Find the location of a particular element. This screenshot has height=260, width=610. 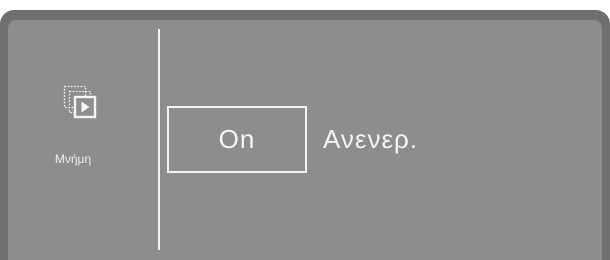

sidebar-item-memory: Μνήμη is located at coordinates (83, 125).